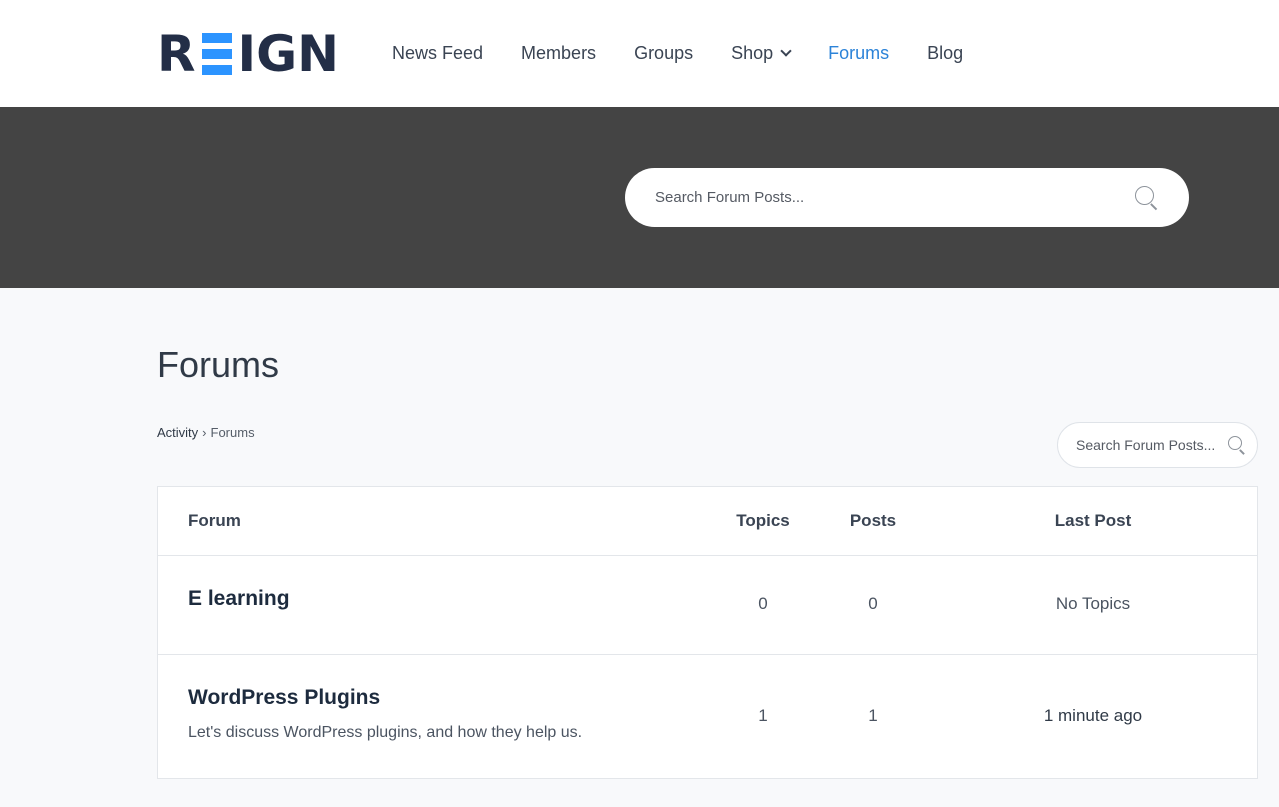 The width and height of the screenshot is (1279, 807). Describe the element at coordinates (216, 54) in the screenshot. I see `logo-e-mark` at that location.